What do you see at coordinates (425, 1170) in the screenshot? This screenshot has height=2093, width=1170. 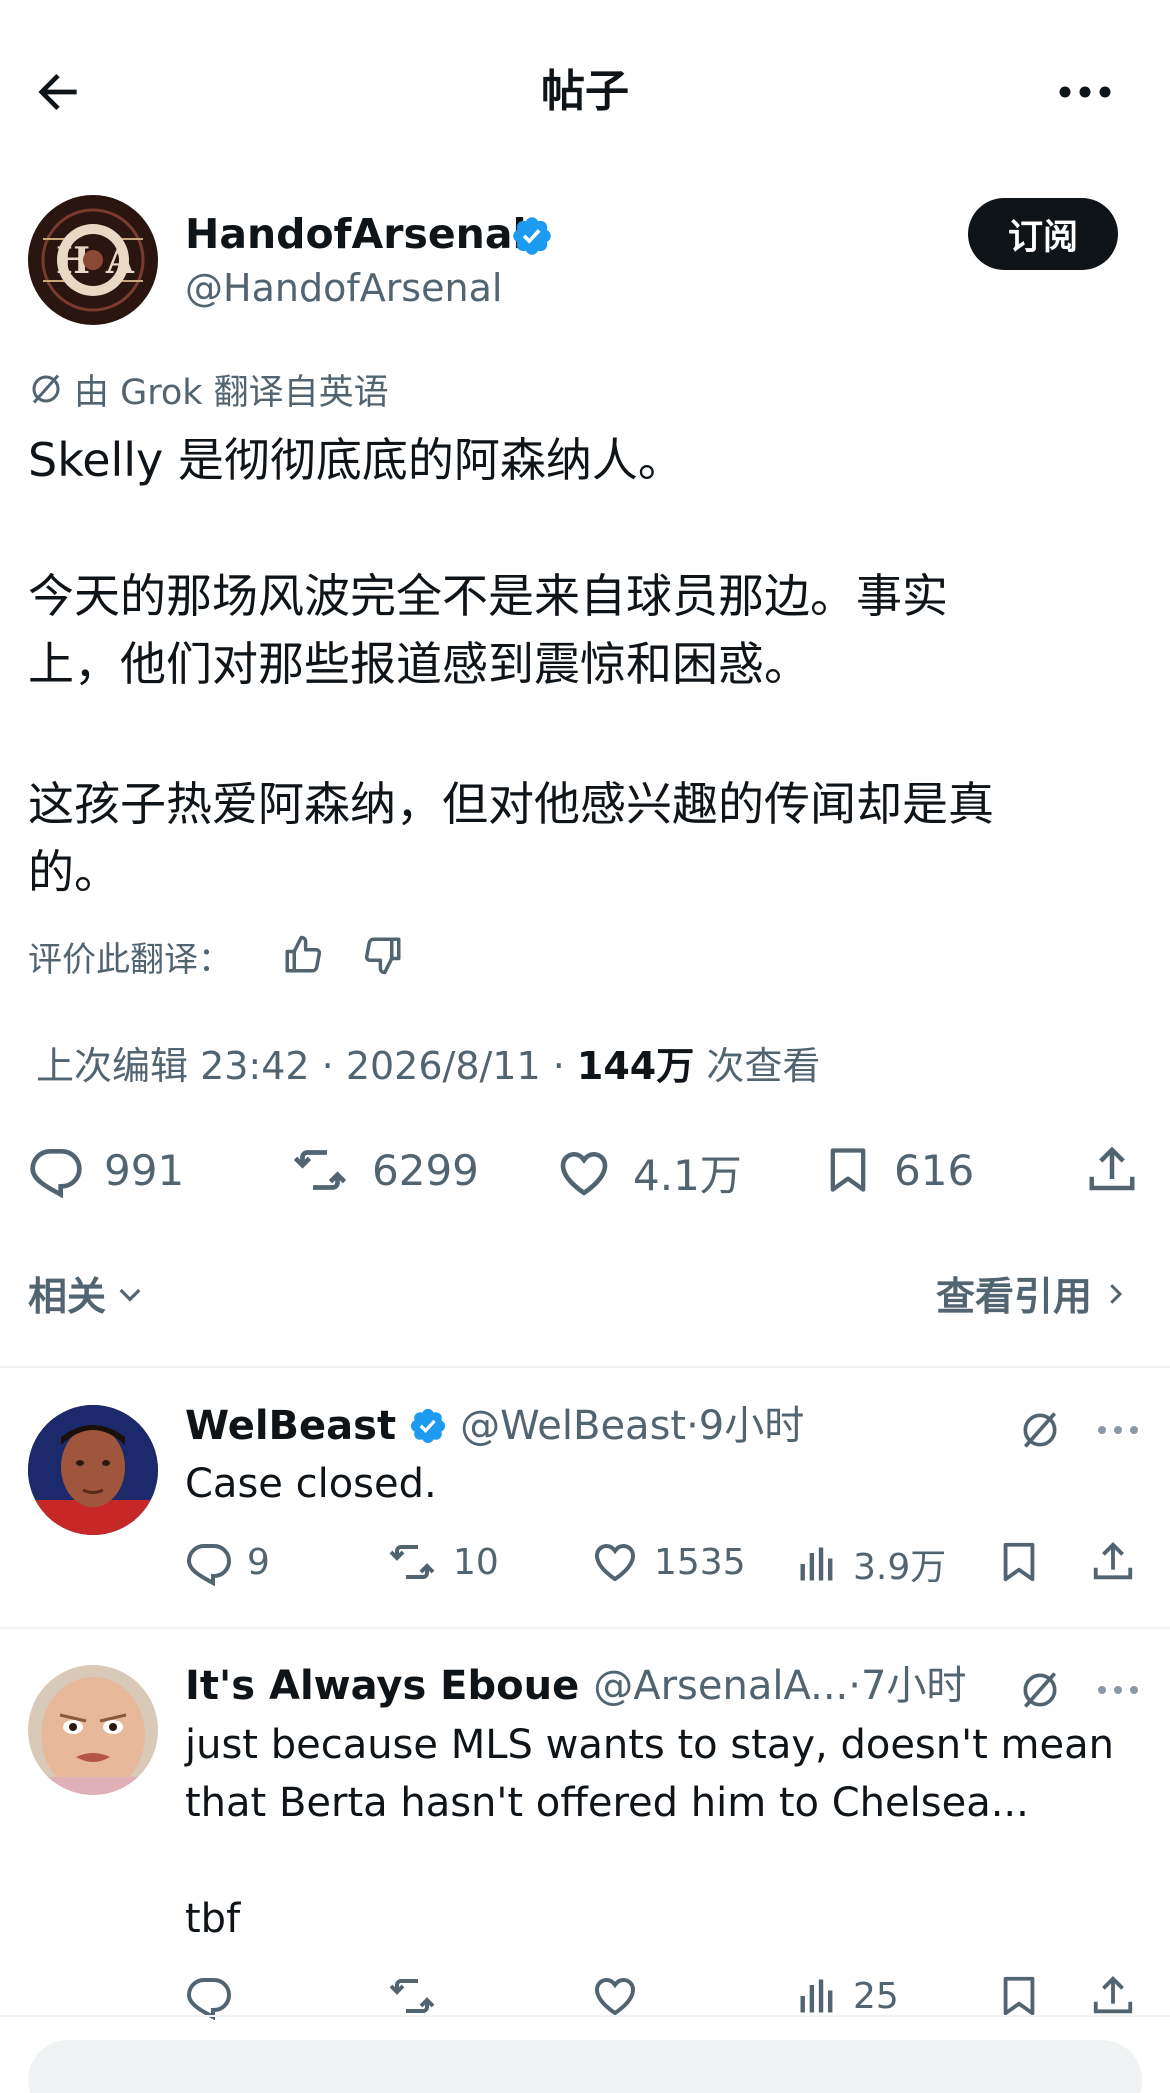 I see `repost-count: 6299` at bounding box center [425, 1170].